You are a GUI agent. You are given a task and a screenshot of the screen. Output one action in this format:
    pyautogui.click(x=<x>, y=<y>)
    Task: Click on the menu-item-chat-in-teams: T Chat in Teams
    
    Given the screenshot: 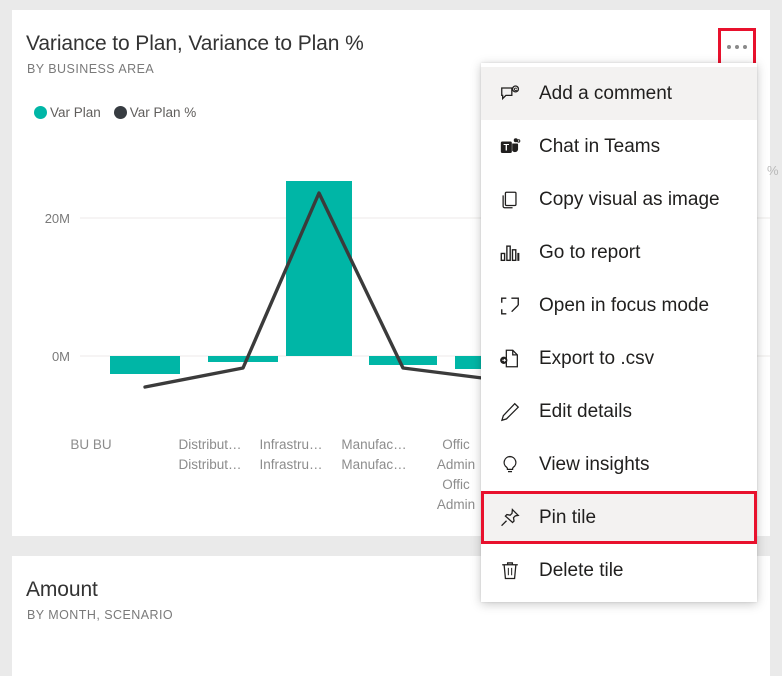 What is the action you would take?
    pyautogui.click(x=619, y=146)
    